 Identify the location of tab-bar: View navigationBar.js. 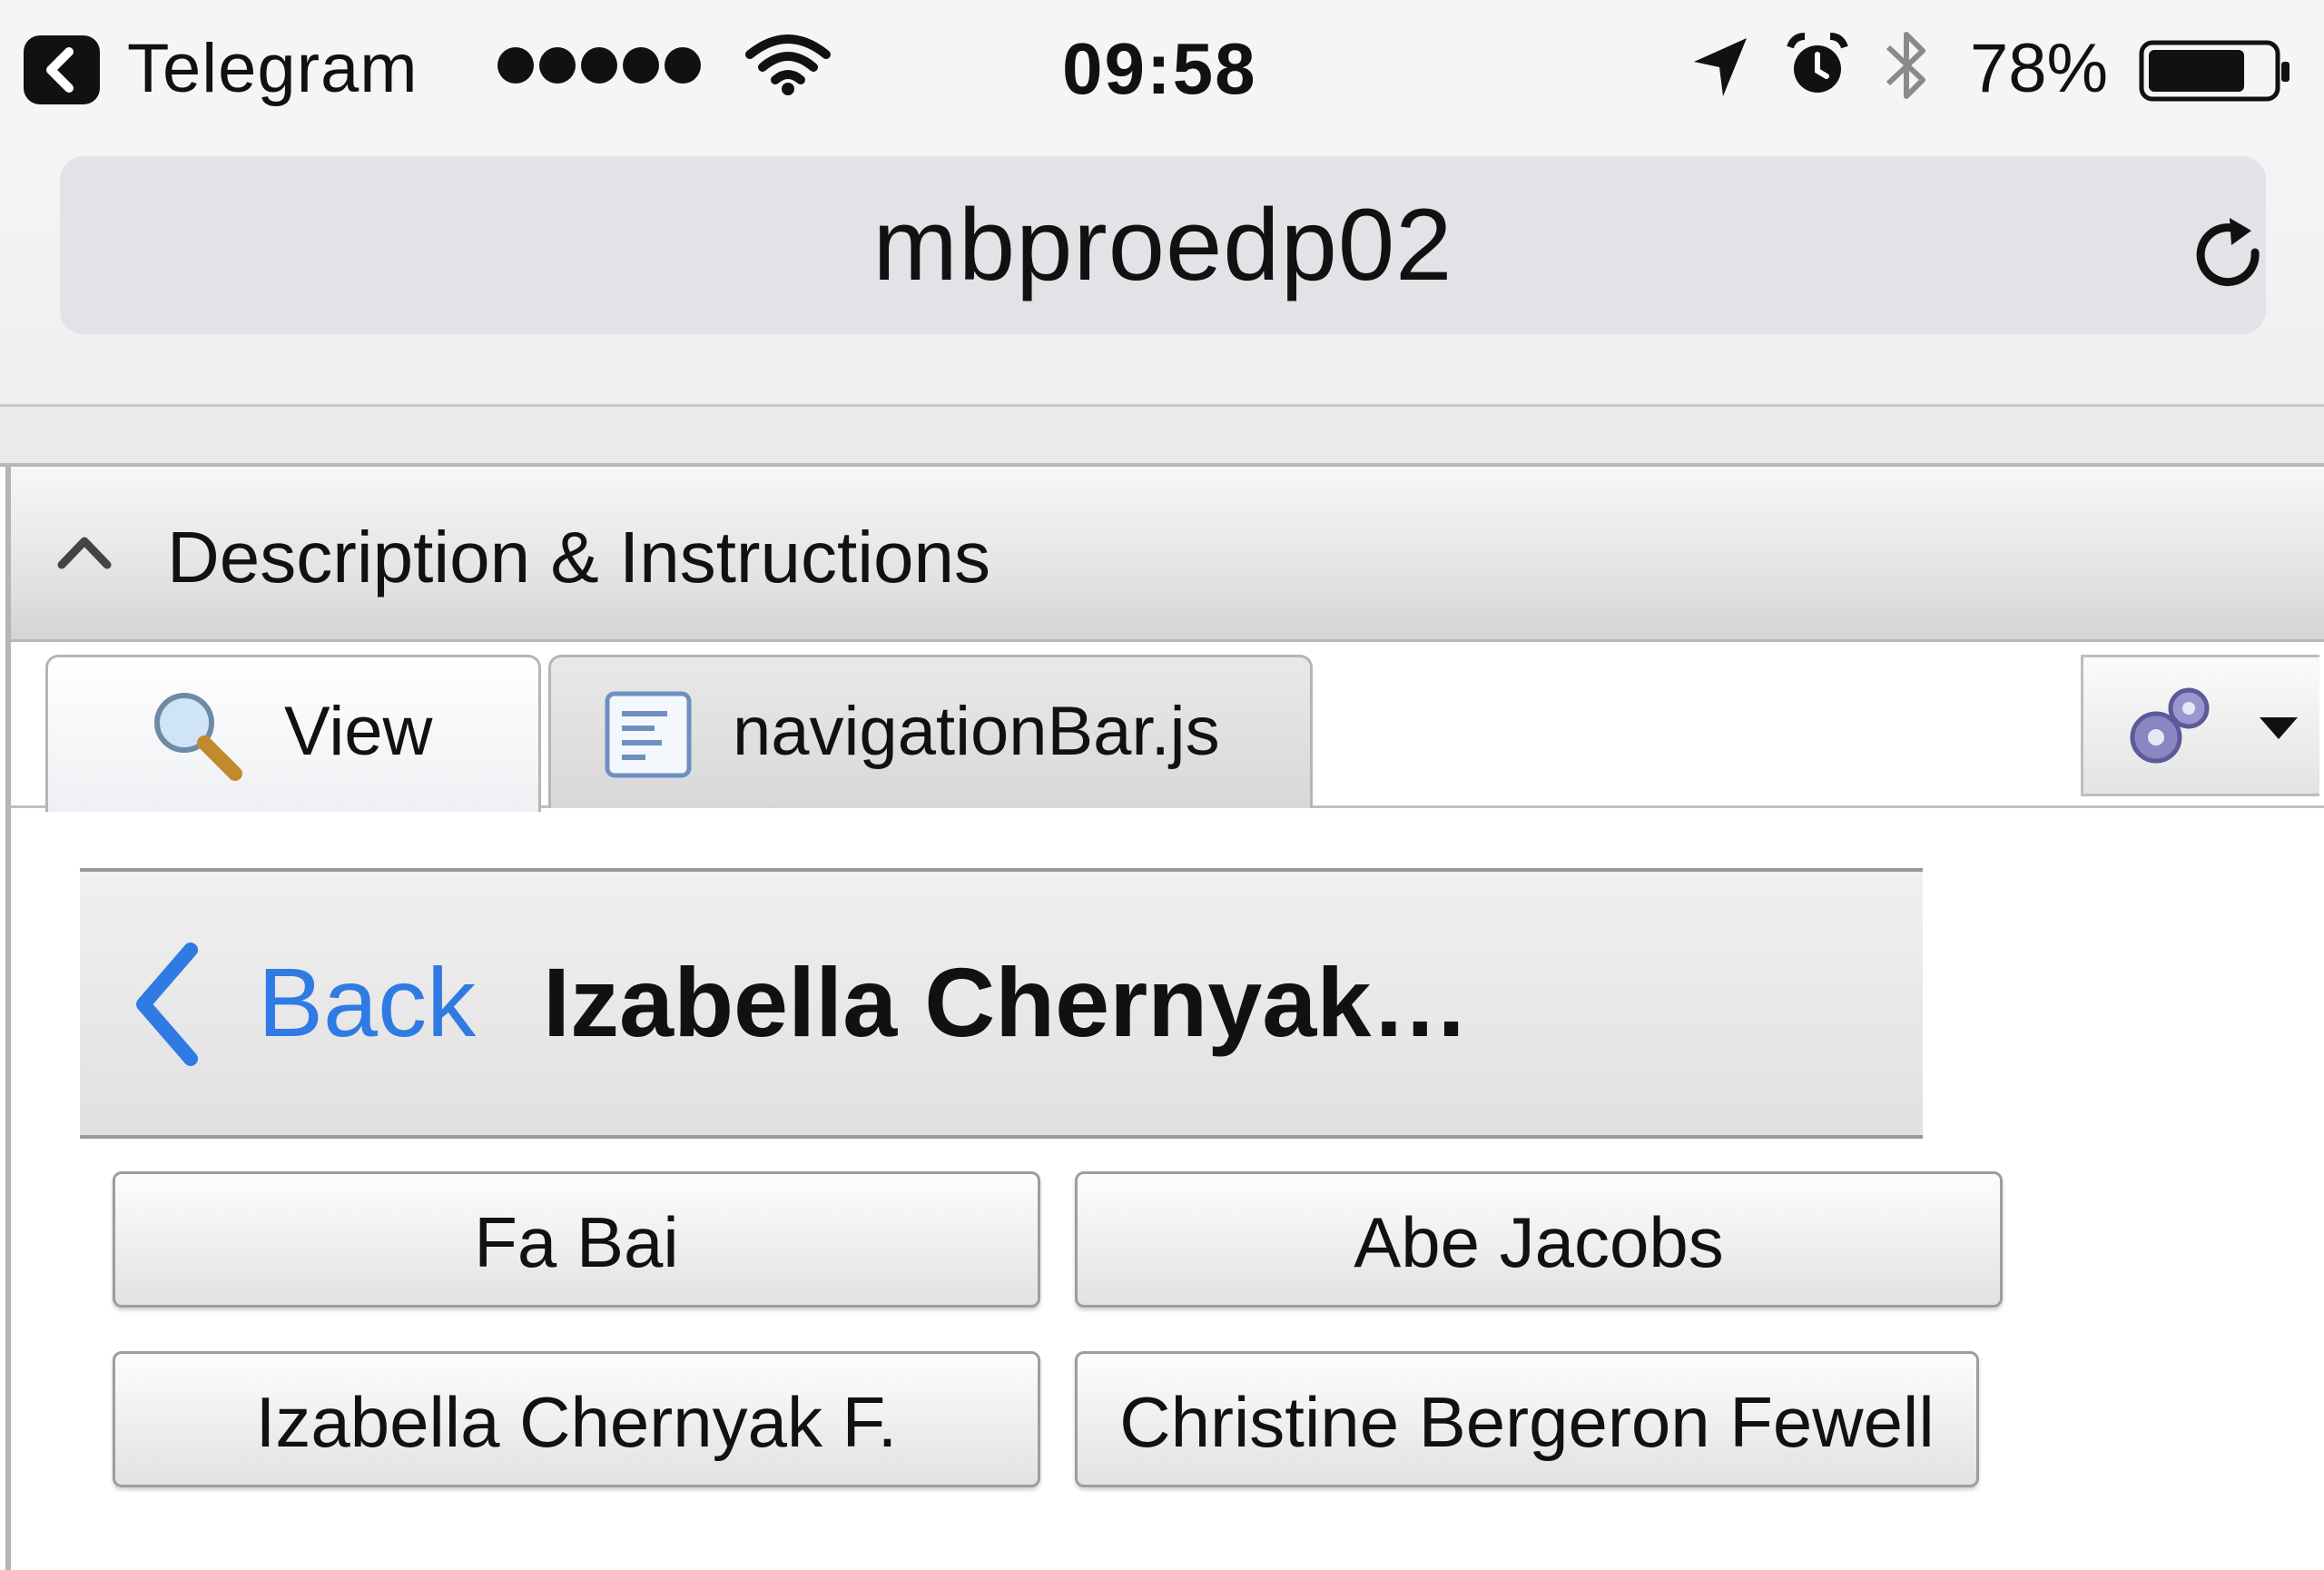
(1167, 727).